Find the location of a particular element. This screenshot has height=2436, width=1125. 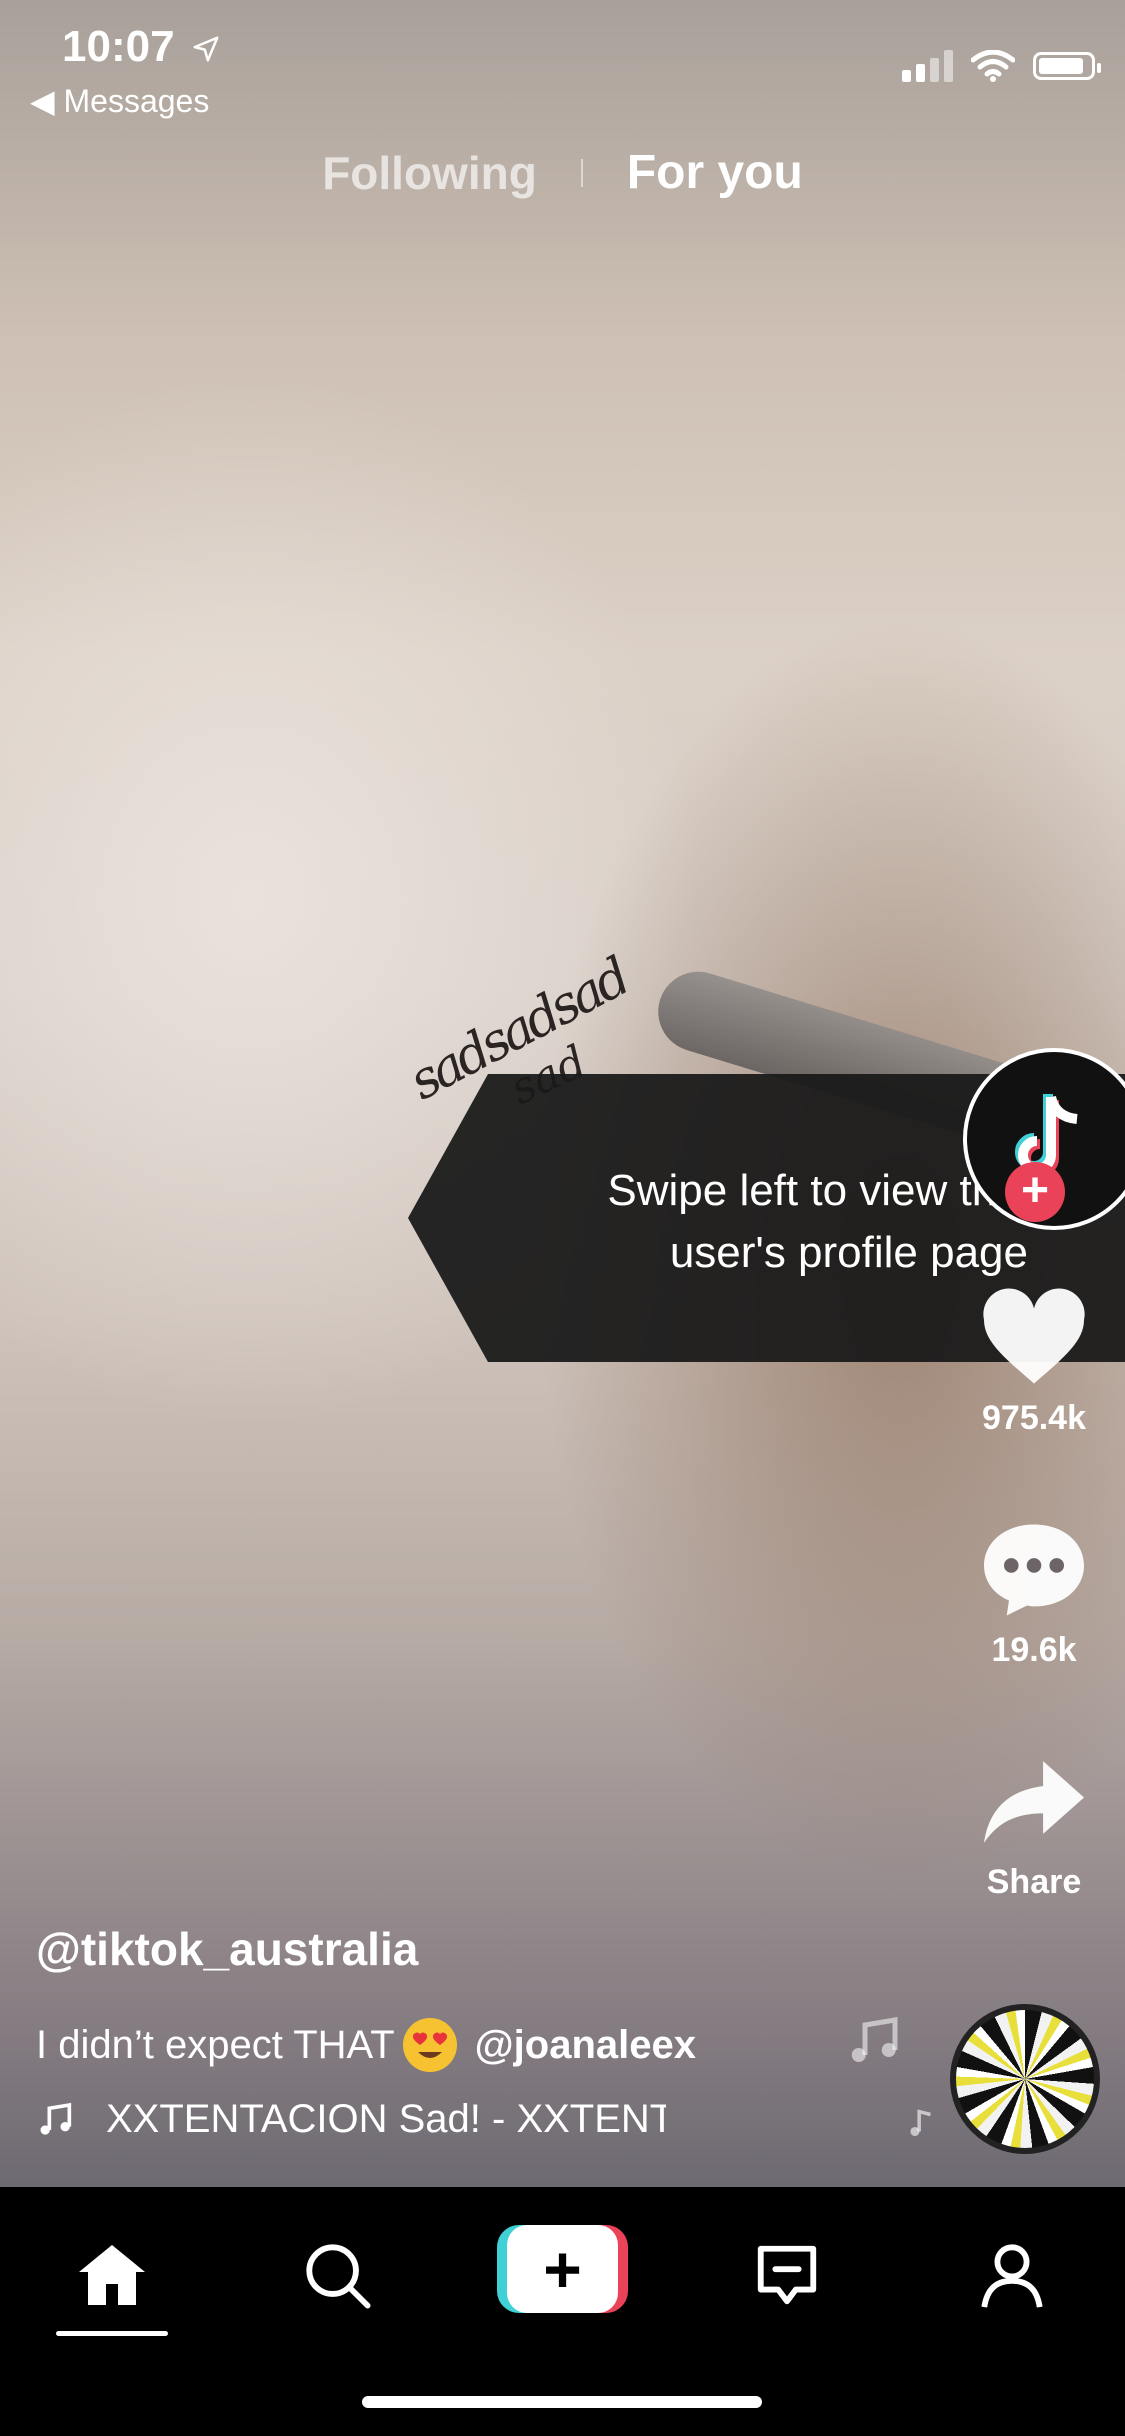

music-info: XXTENTACION Sad! - XXTENTACION is located at coordinates (351, 2119).